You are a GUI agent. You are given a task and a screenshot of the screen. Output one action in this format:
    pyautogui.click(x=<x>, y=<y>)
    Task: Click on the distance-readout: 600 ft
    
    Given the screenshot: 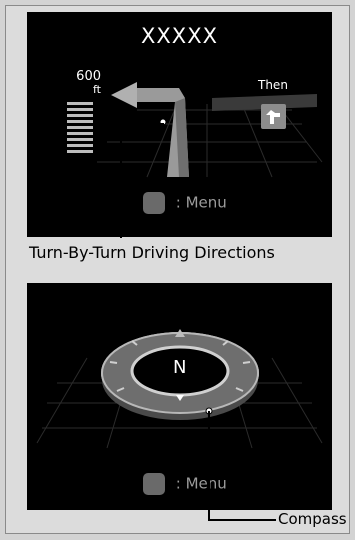 What is the action you would take?
    pyautogui.click(x=84, y=83)
    